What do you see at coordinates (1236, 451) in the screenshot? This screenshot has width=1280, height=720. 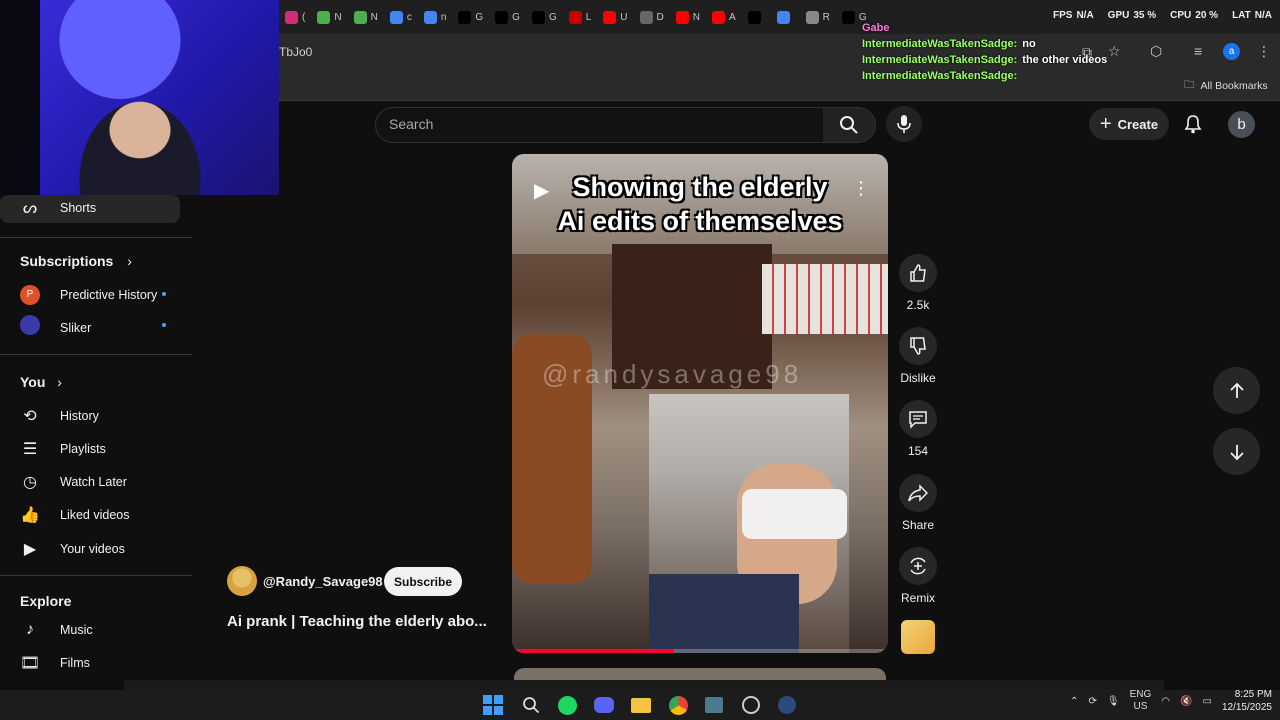 I see `next-video-button` at bounding box center [1236, 451].